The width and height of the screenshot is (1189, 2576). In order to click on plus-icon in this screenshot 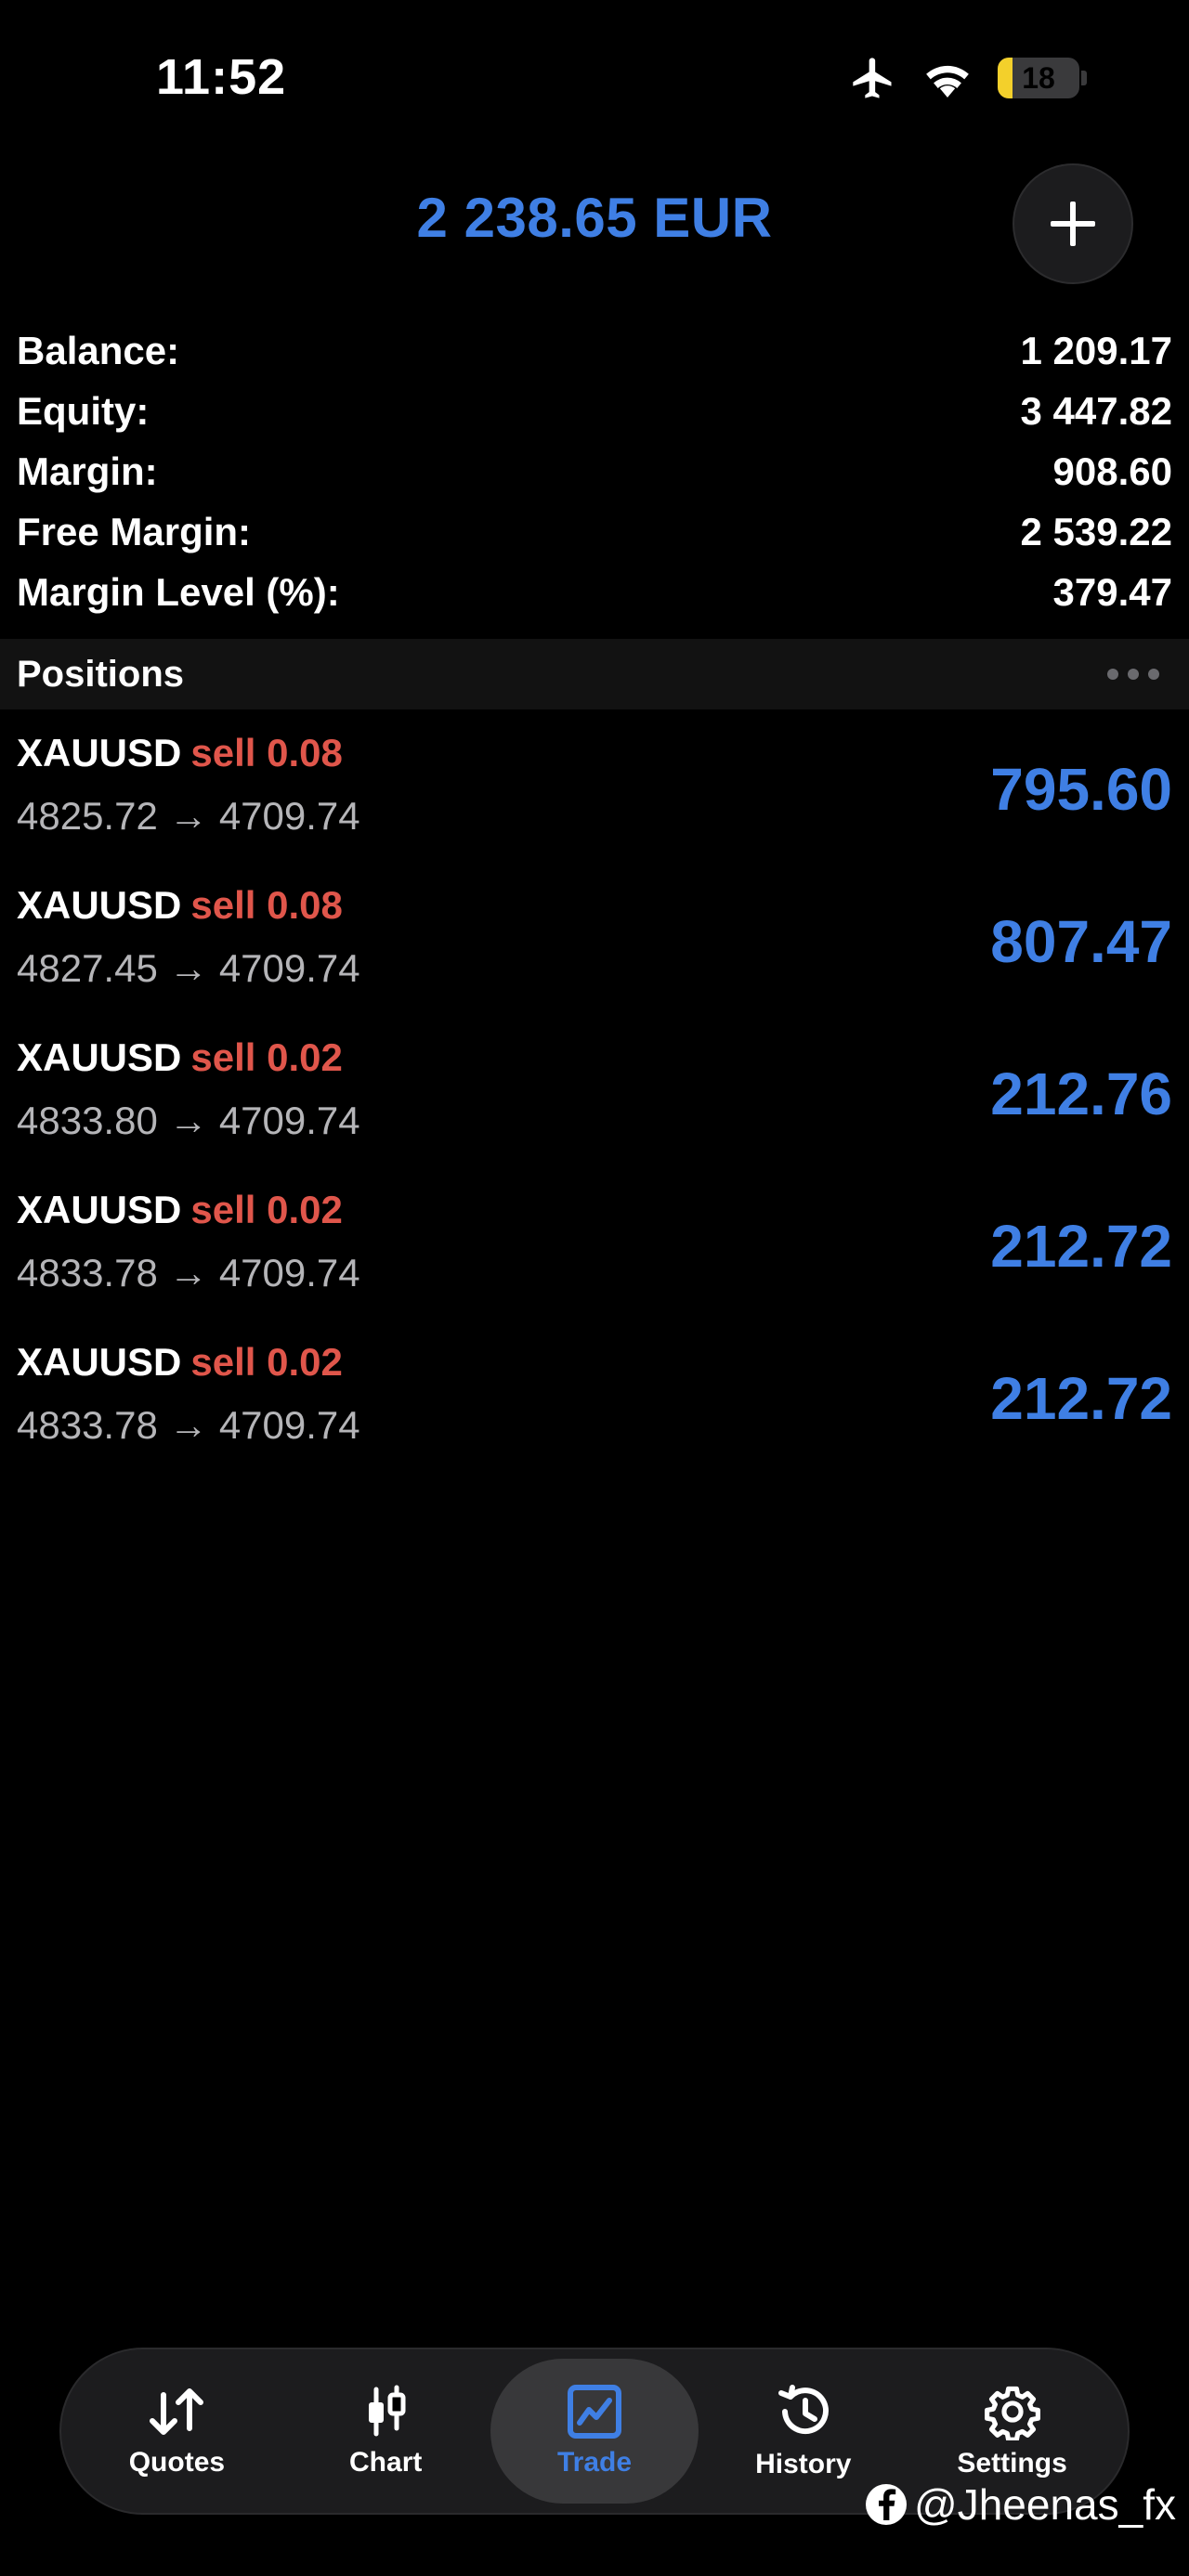, I will do `click(1073, 224)`.